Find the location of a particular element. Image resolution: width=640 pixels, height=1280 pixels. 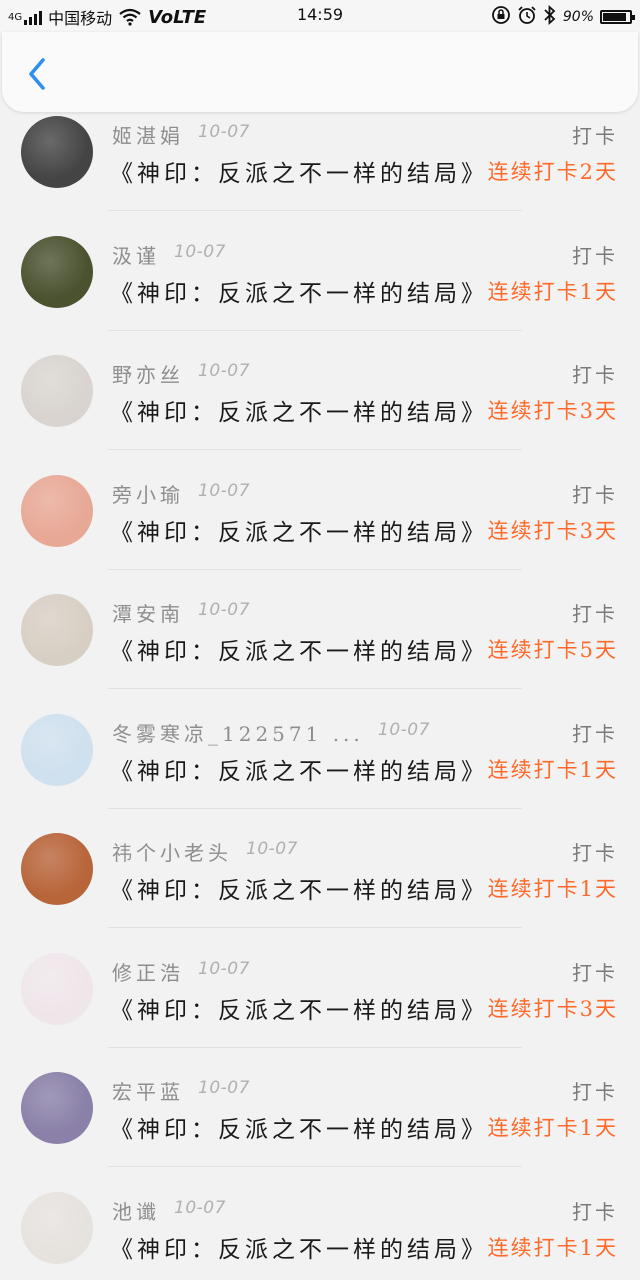

chevron-left-icon is located at coordinates (37, 74).